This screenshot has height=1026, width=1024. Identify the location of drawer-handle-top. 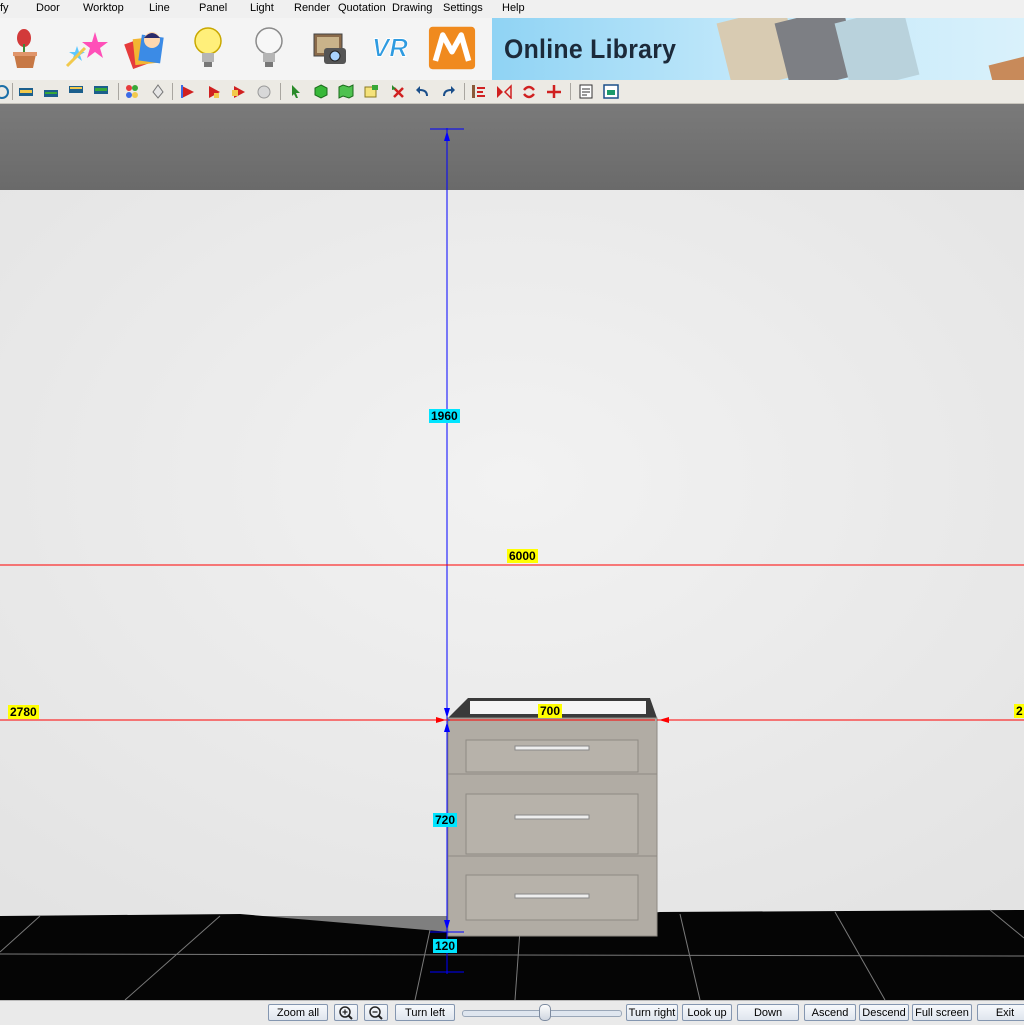
(552, 748).